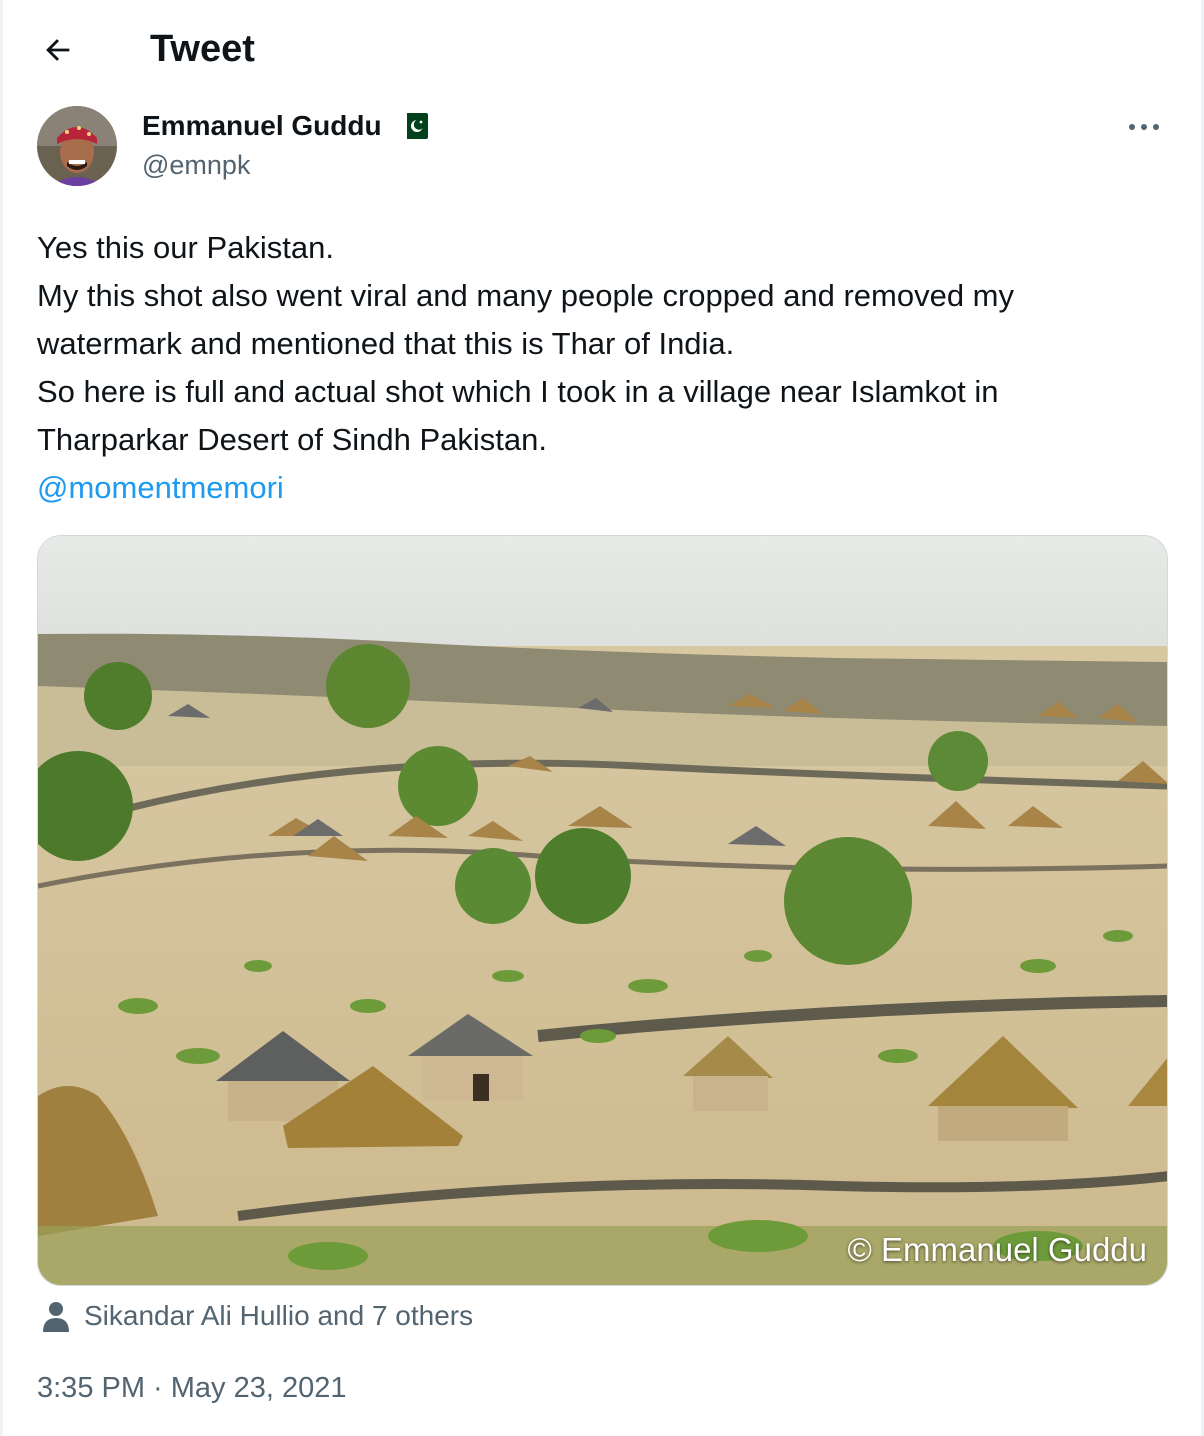 The image size is (1204, 1436). I want to click on tweet-line: Yes this our Pakistan., so click(185, 247).